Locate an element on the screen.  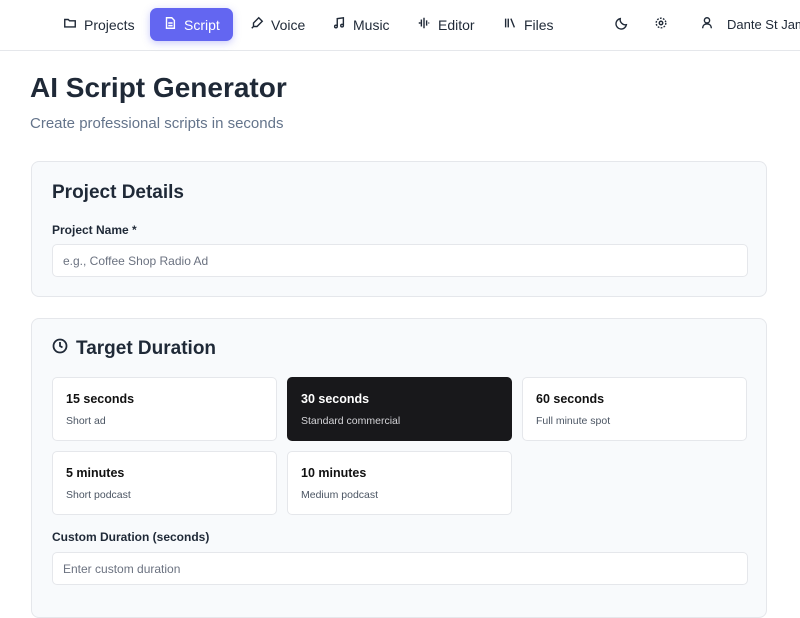
dark-mode-toggle is located at coordinates (623, 24).